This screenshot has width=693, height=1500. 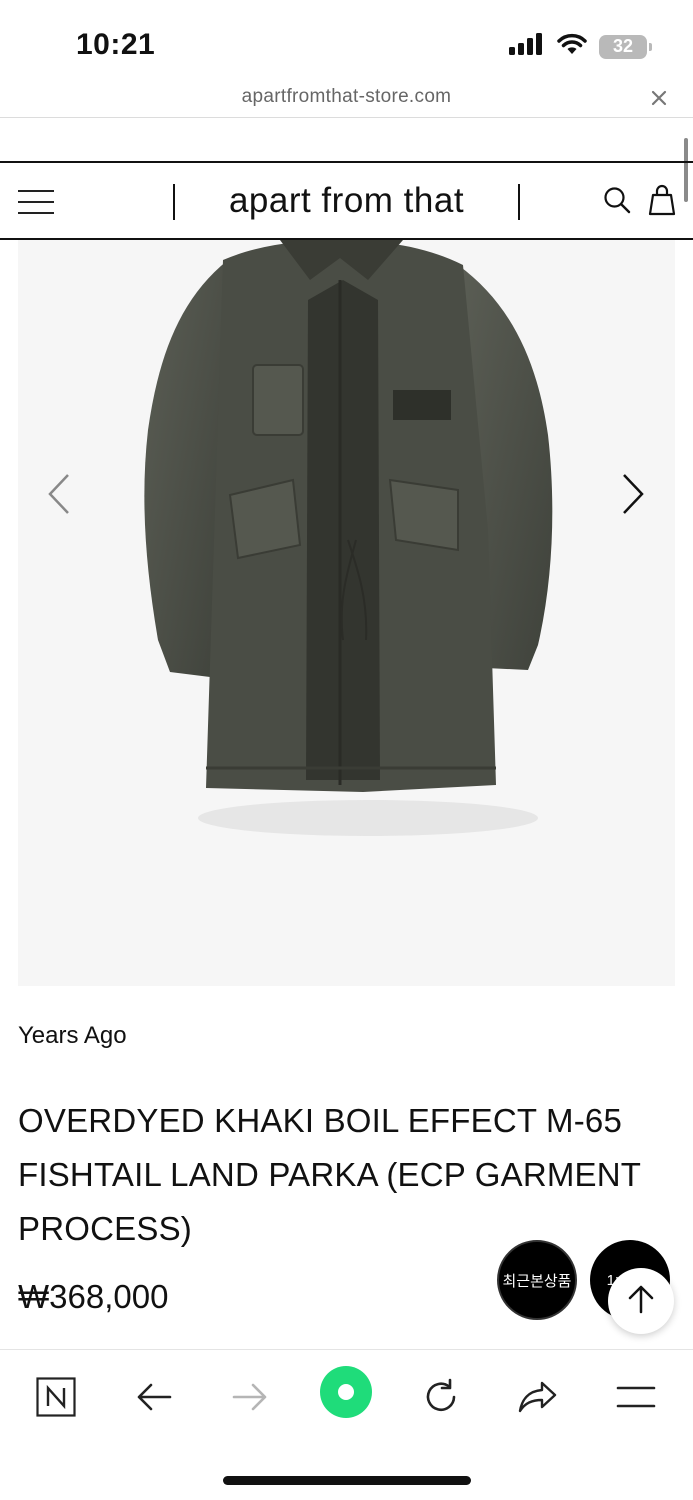 What do you see at coordinates (346, 1392) in the screenshot?
I see `green-dot-icon` at bounding box center [346, 1392].